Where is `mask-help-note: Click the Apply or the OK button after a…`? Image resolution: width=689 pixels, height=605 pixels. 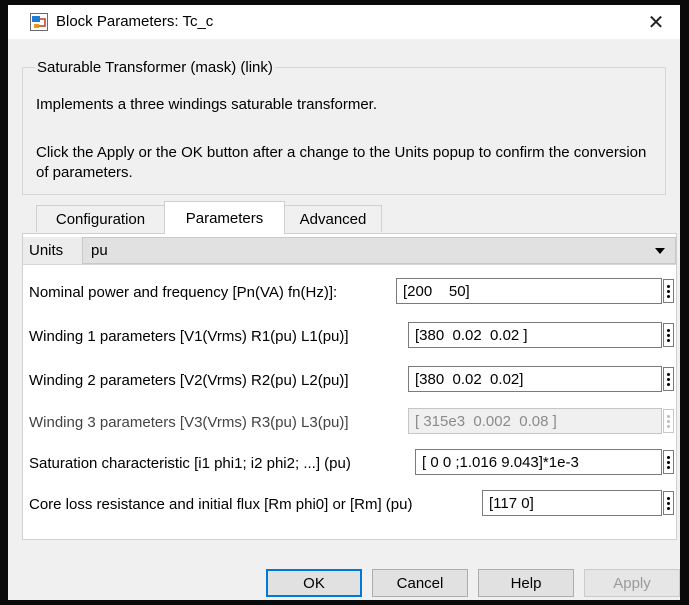
mask-help-note: Click the Apply or the OK button after a… is located at coordinates (341, 162).